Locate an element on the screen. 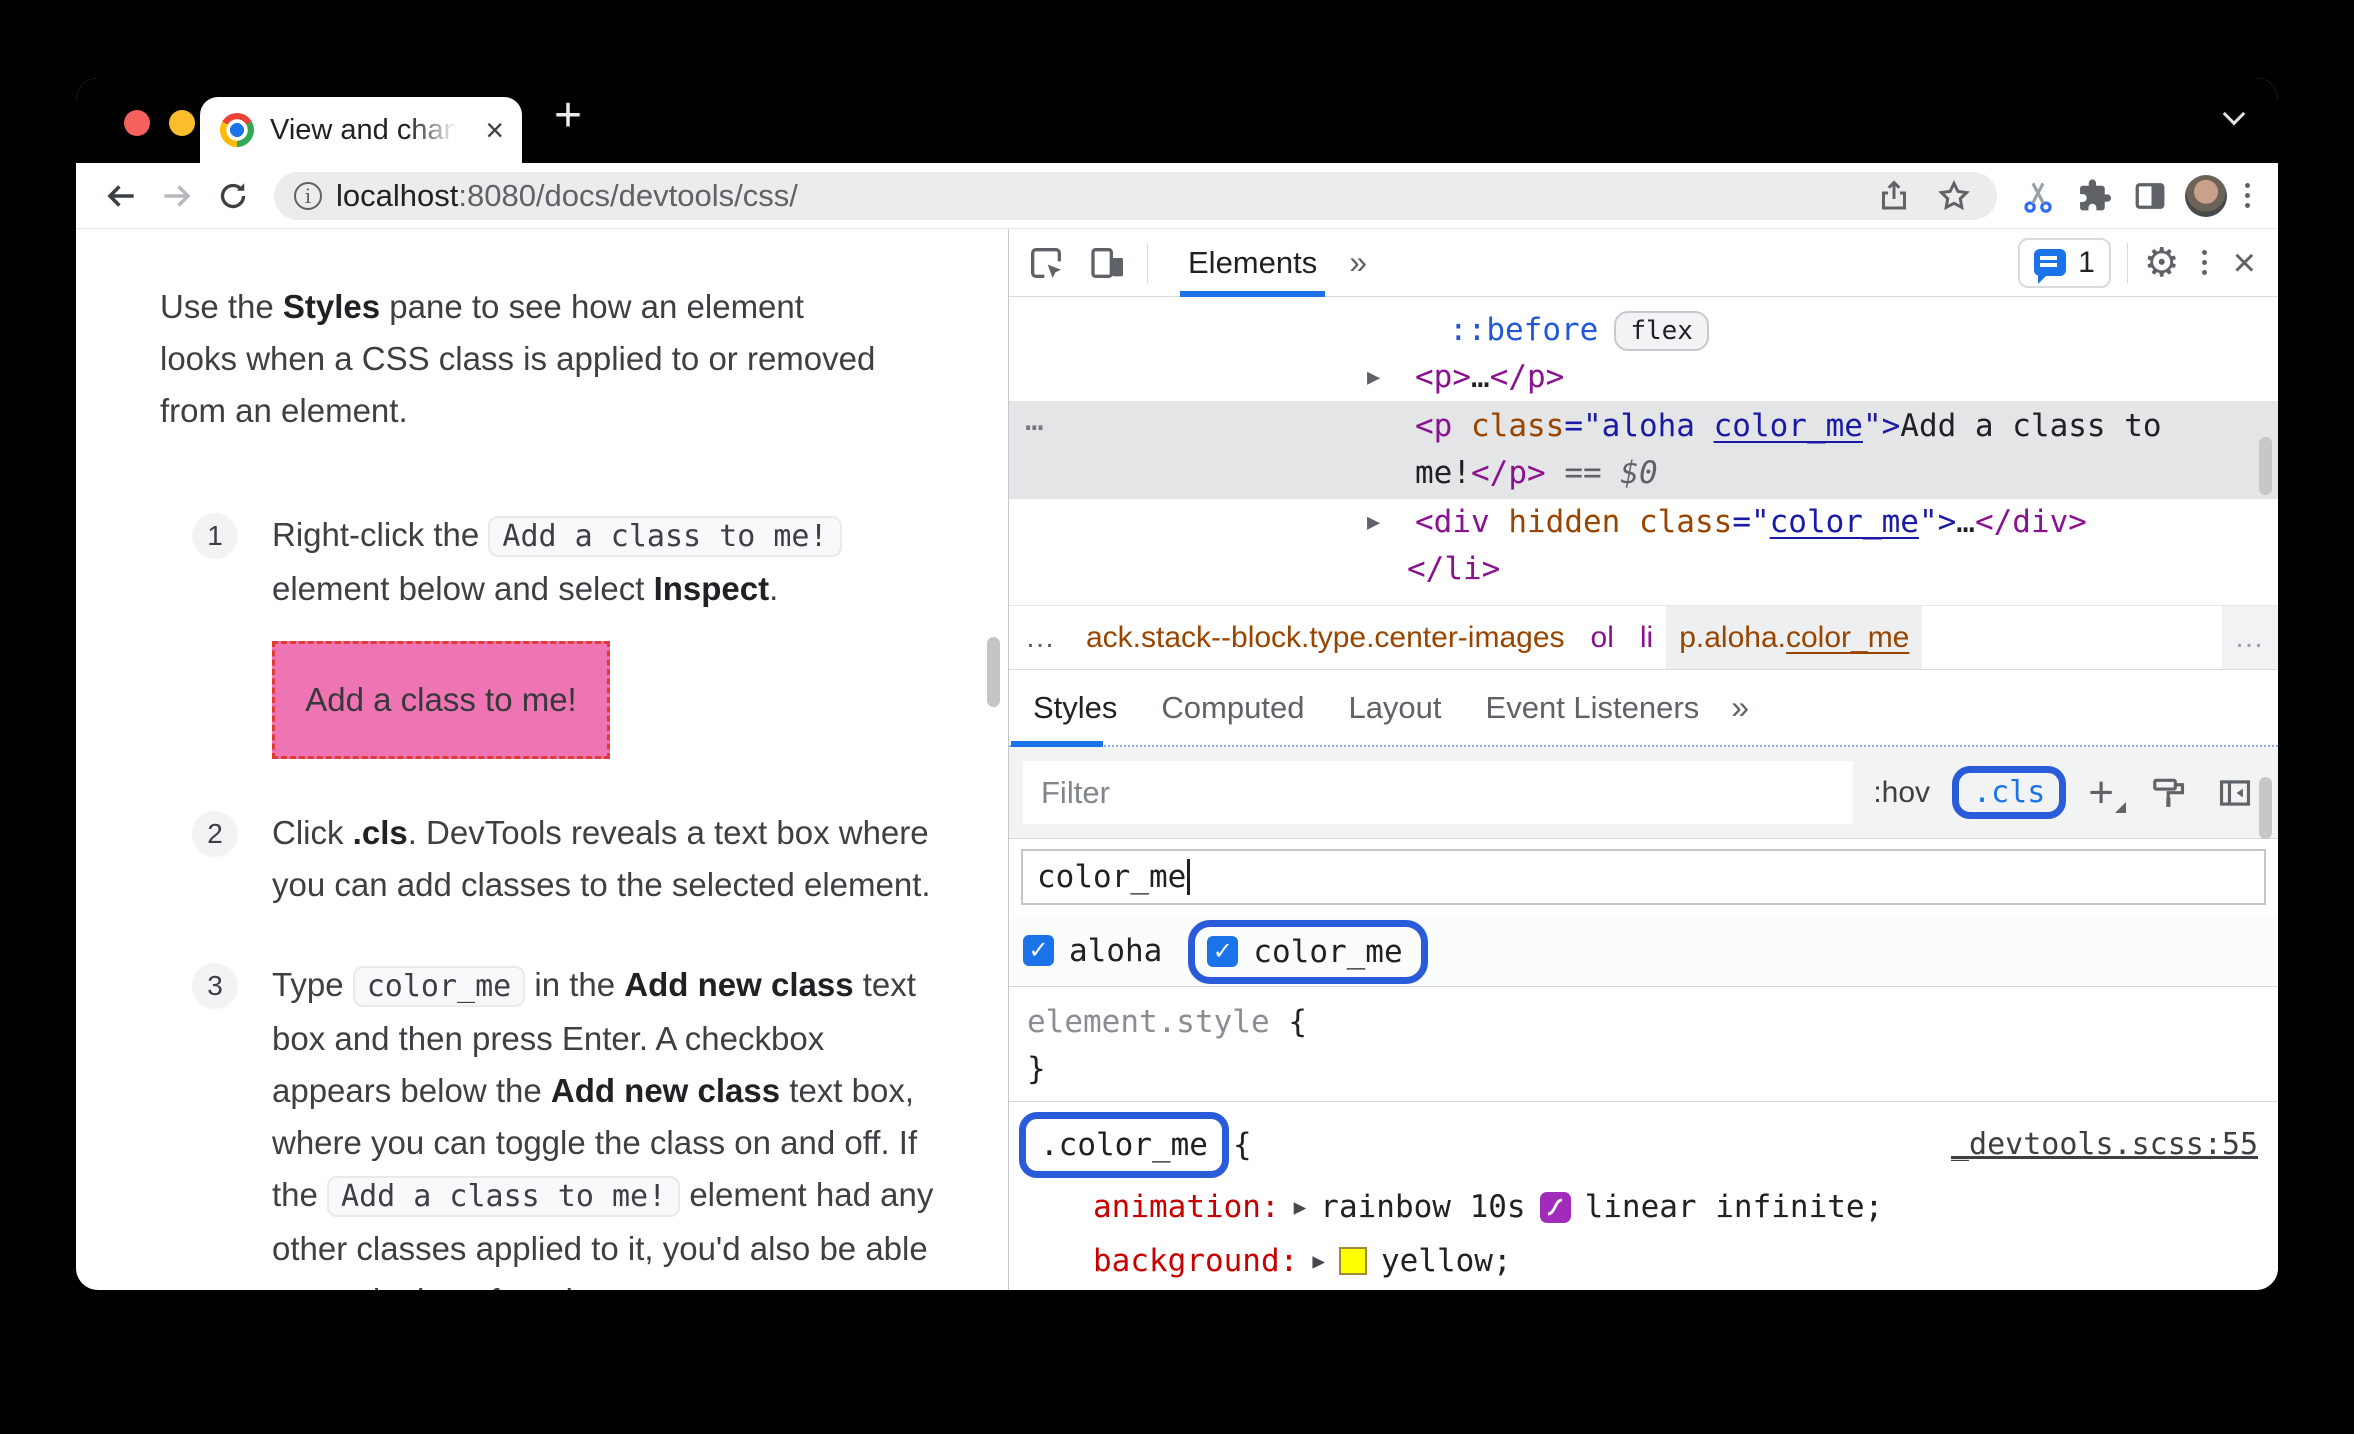 The height and width of the screenshot is (1434, 2354). back-button is located at coordinates (121, 196).